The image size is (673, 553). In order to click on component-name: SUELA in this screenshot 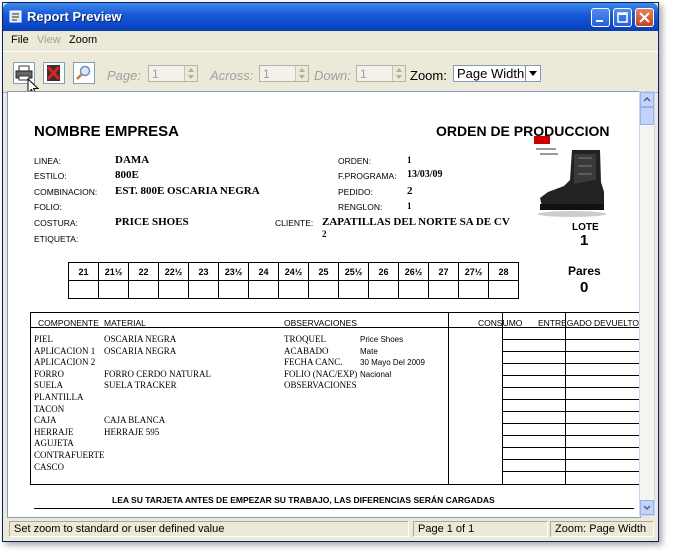, I will do `click(48, 385)`.